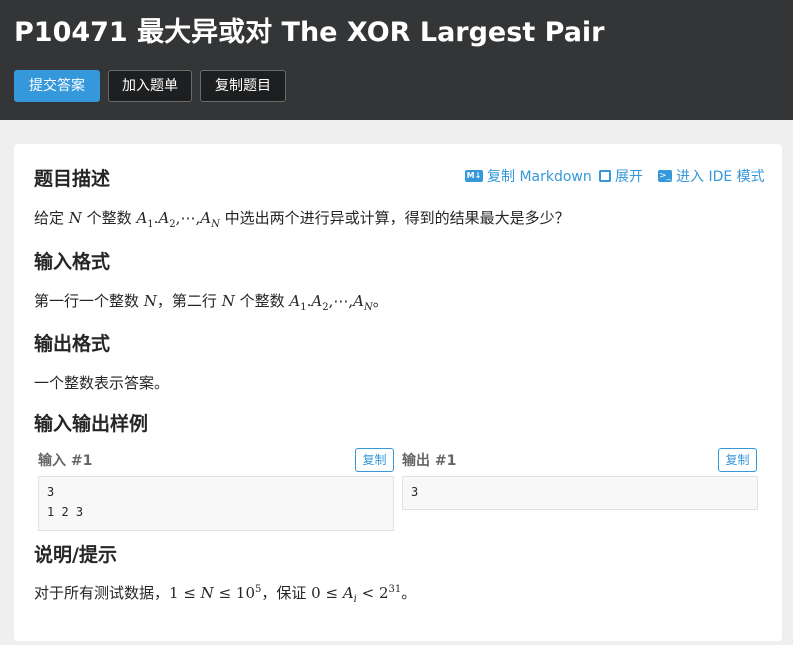 The width and height of the screenshot is (793, 645). Describe the element at coordinates (65, 461) in the screenshot. I see `sample-input-label: 输入 #1` at that location.